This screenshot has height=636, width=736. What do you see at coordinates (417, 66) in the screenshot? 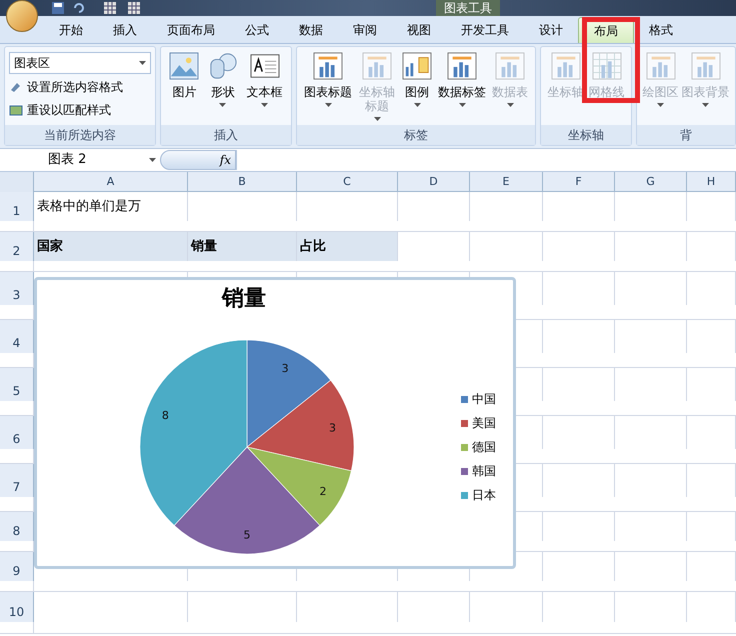
I see `legend-chart-icon` at bounding box center [417, 66].